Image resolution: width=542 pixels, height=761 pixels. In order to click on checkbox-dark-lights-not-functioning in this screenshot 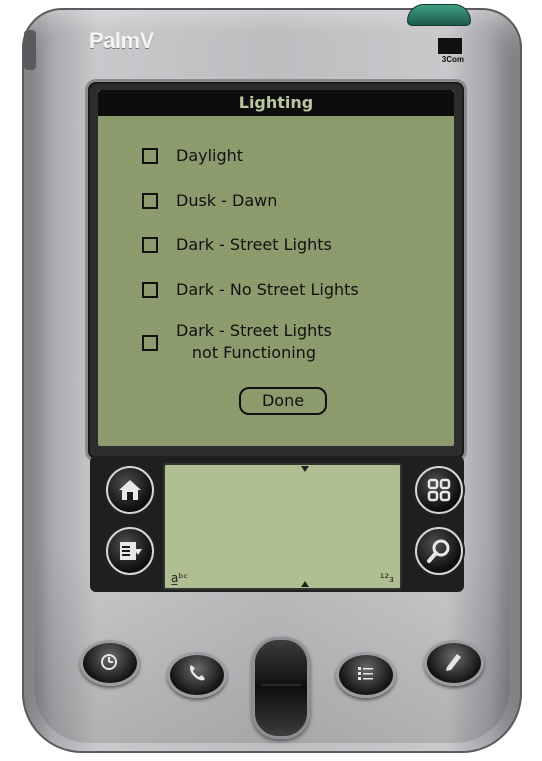, I will do `click(150, 343)`.